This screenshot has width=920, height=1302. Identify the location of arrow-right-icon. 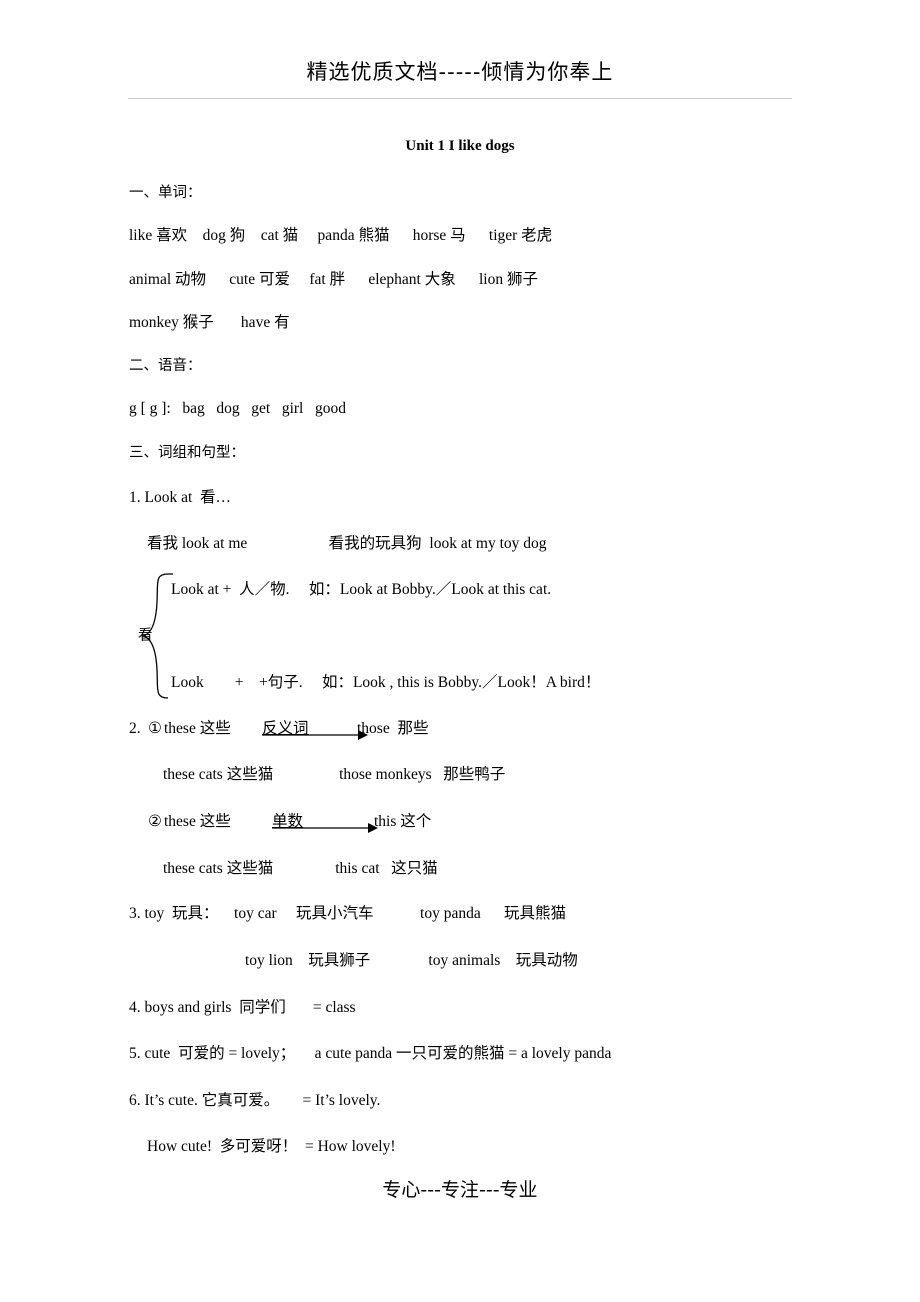
(315, 735).